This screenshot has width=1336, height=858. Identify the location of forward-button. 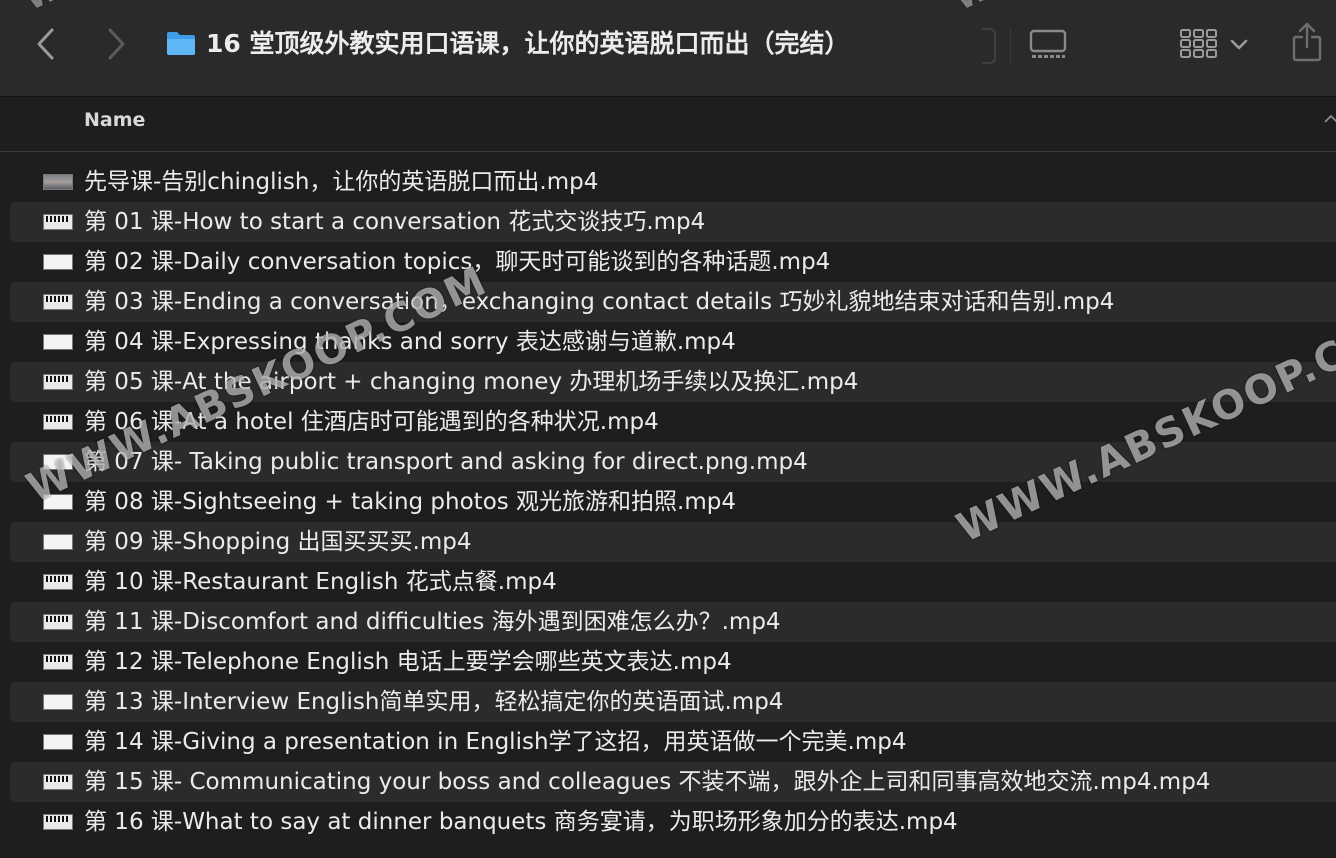
(117, 44).